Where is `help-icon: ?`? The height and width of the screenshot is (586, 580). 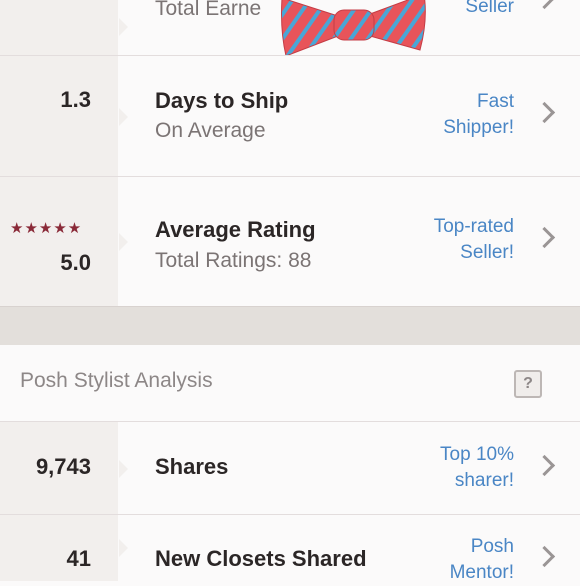 help-icon: ? is located at coordinates (528, 384).